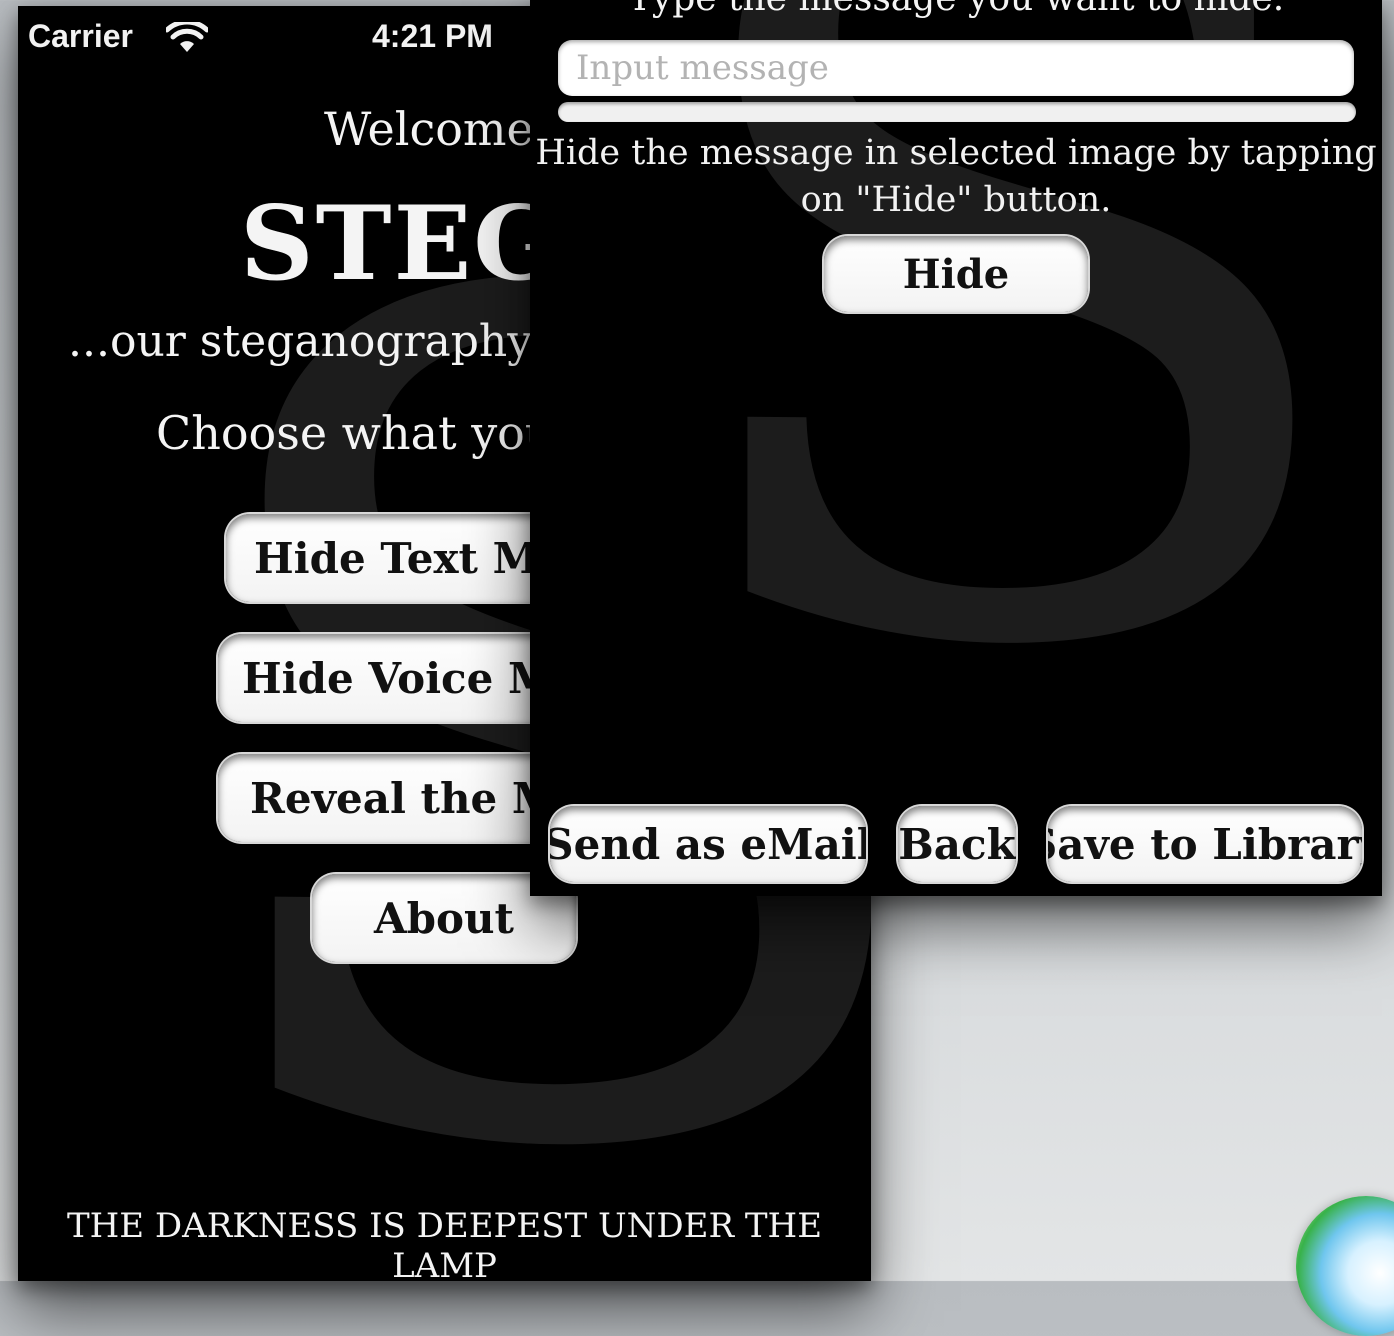 The width and height of the screenshot is (1394, 1336). I want to click on about-label: About, so click(444, 918).